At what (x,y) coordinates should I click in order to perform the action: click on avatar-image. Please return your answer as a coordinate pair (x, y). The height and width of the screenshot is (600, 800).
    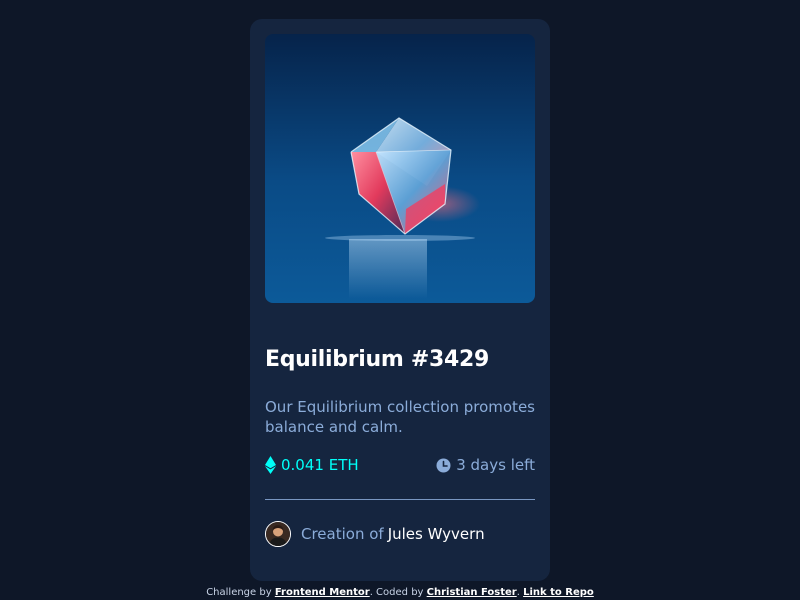
    Looking at the image, I should click on (278, 534).